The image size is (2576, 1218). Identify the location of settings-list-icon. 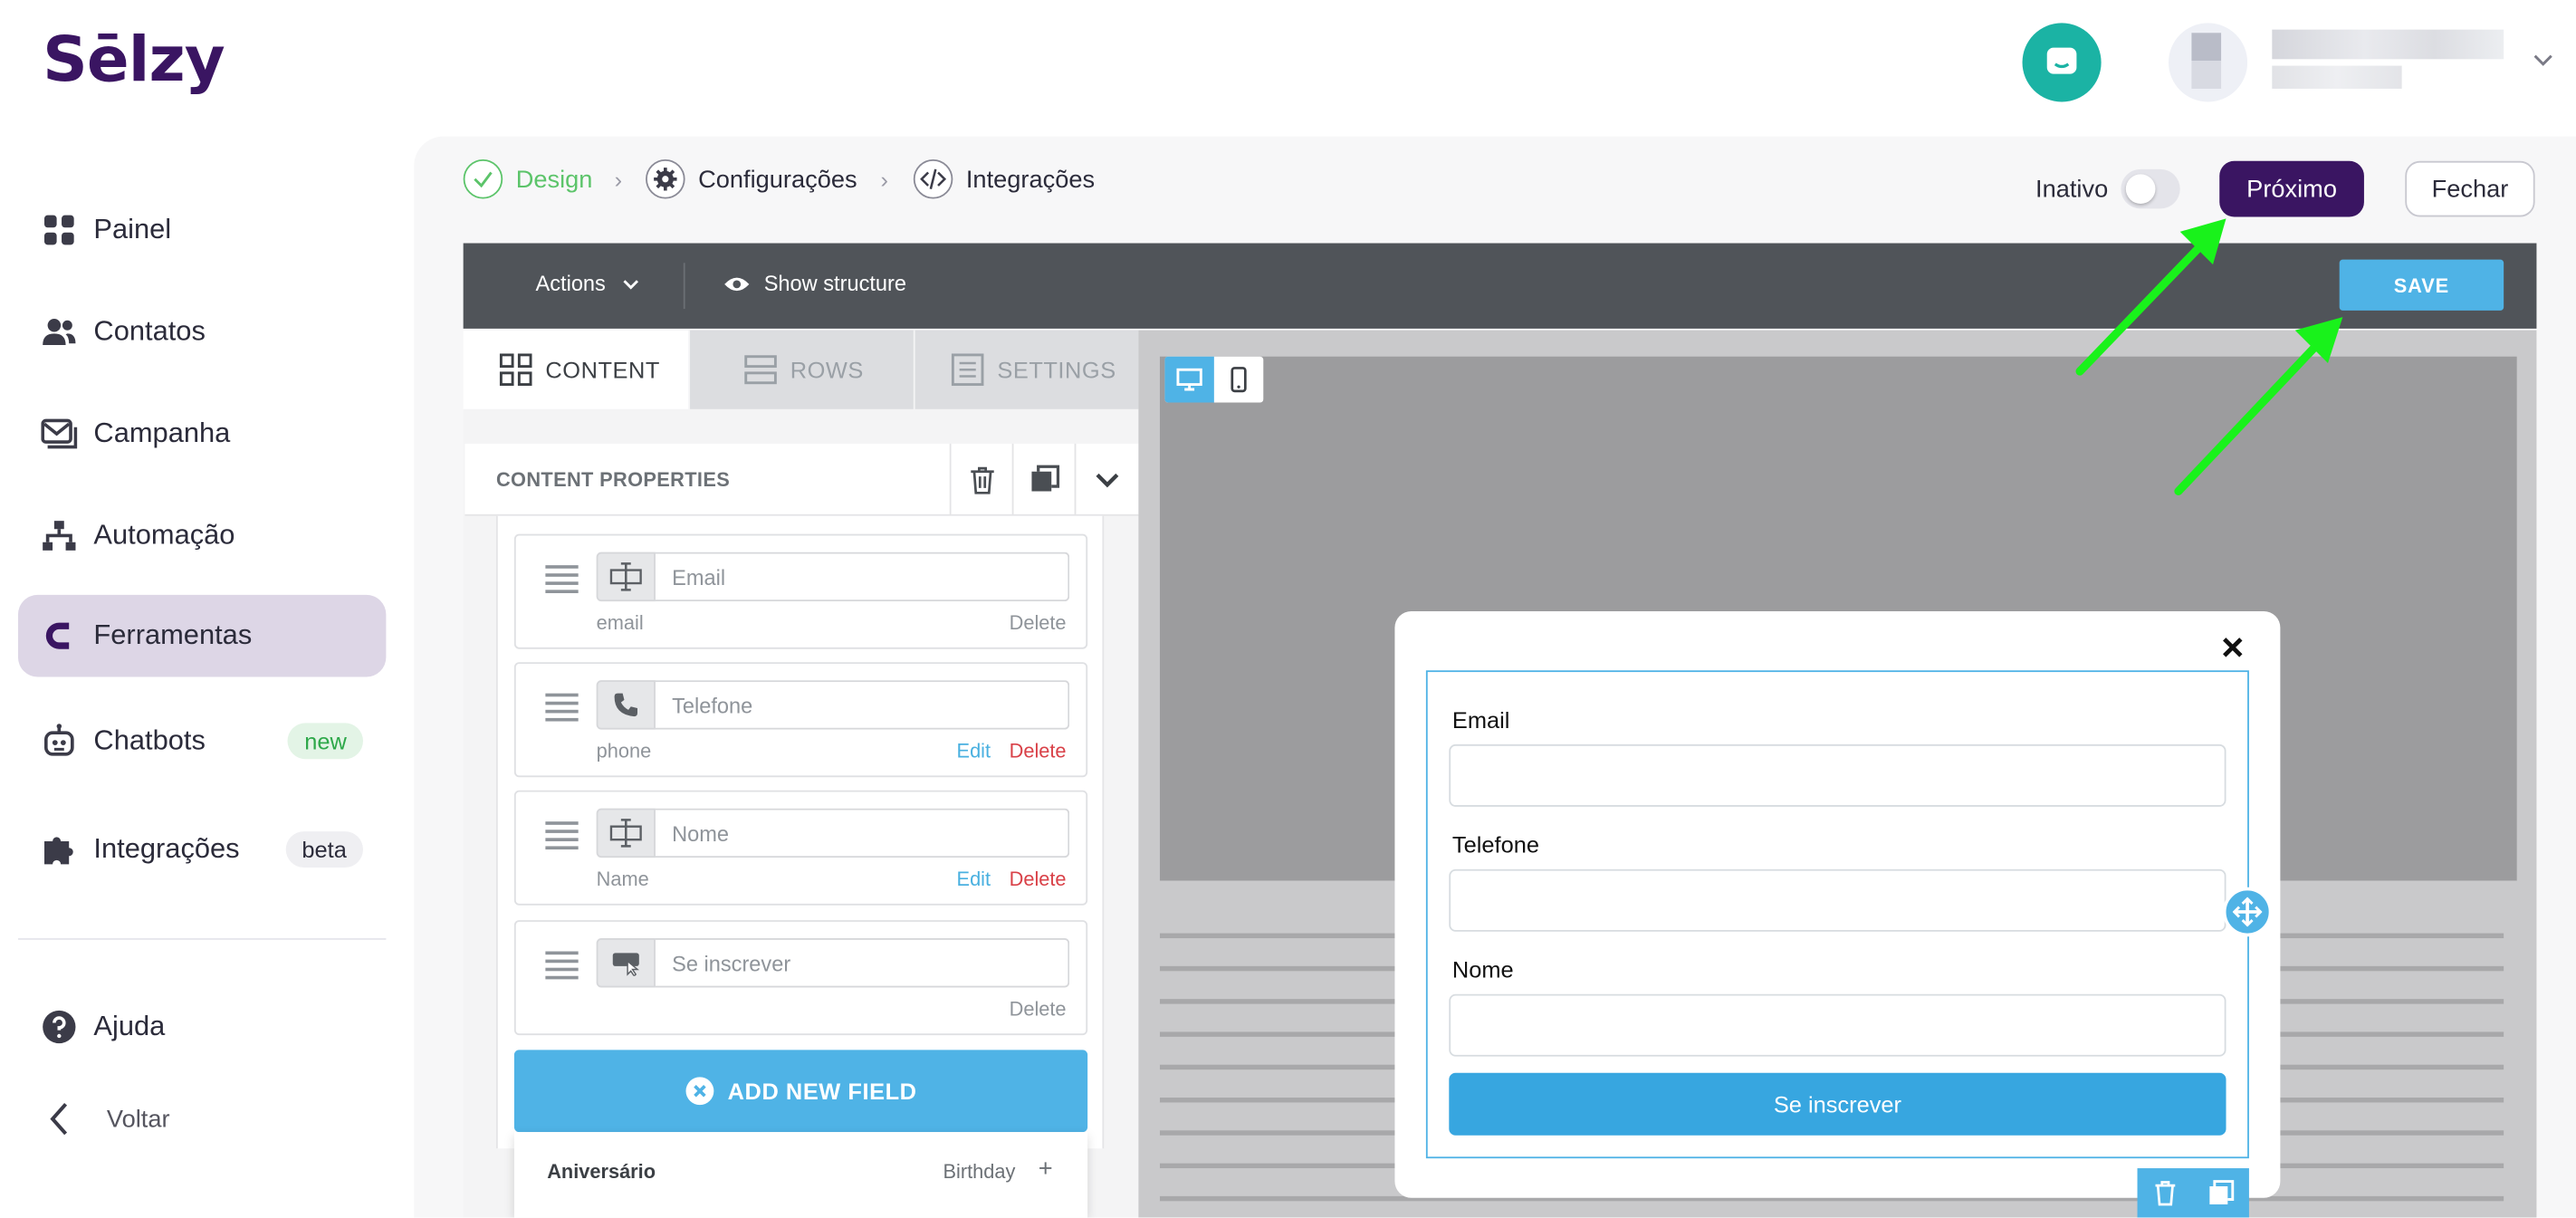
(967, 370).